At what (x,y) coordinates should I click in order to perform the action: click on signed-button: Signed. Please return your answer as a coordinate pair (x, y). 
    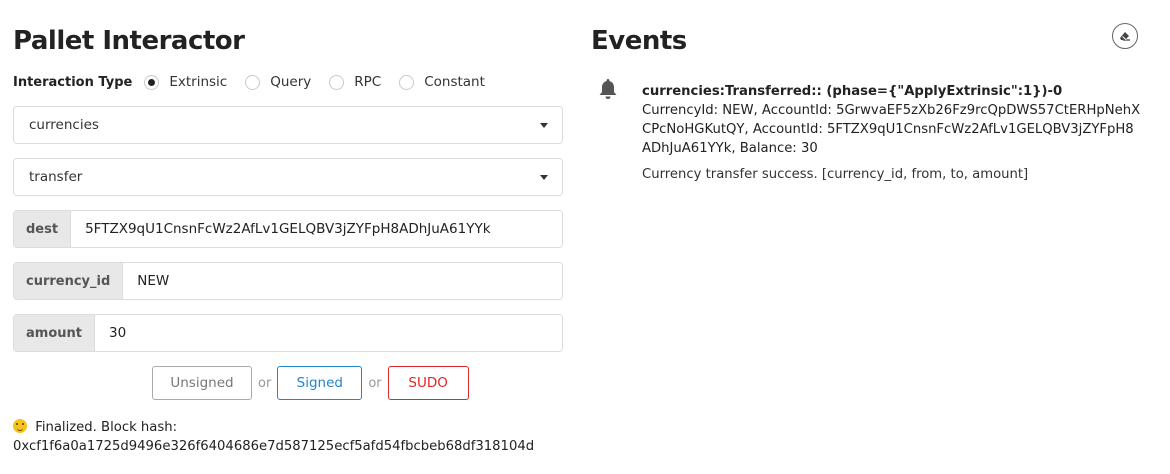
    Looking at the image, I should click on (320, 383).